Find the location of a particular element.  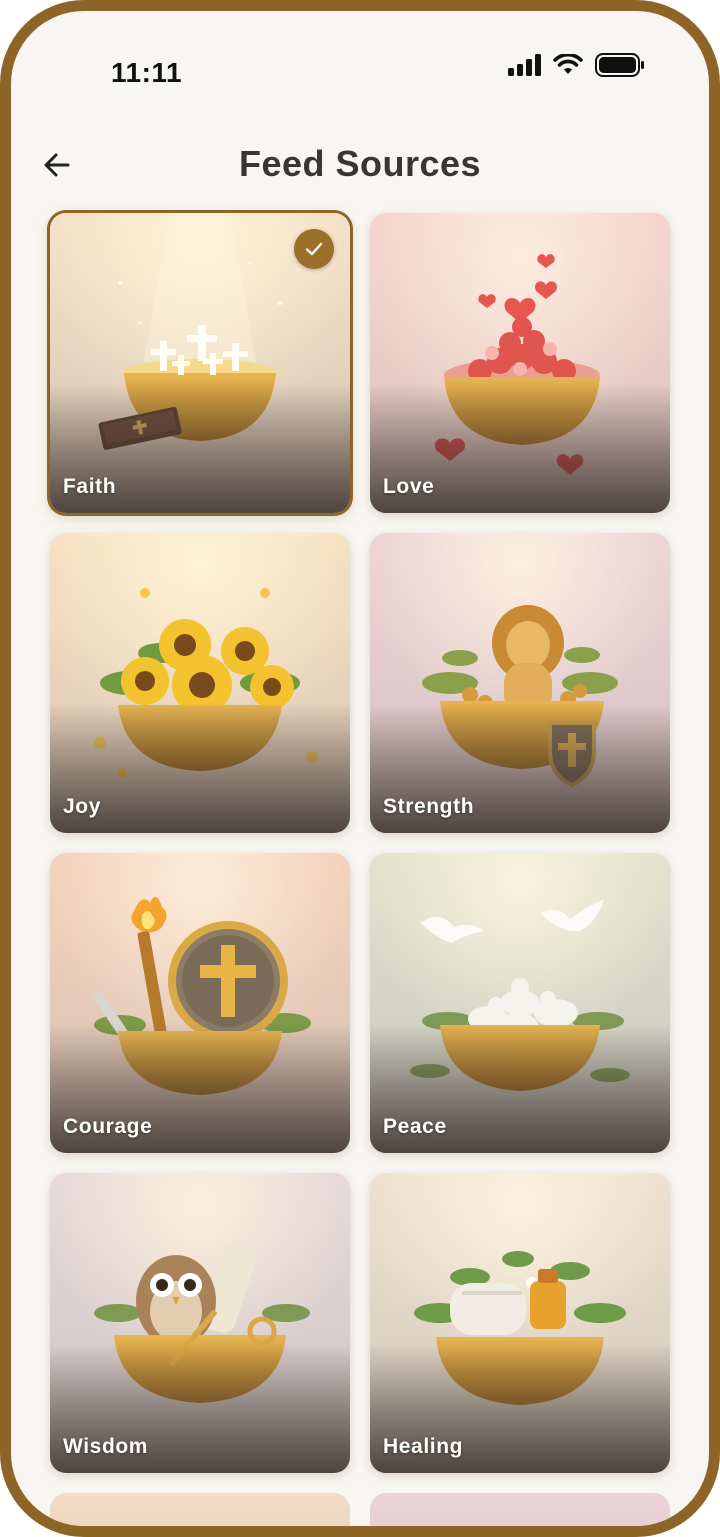

selected-badge is located at coordinates (314, 249).